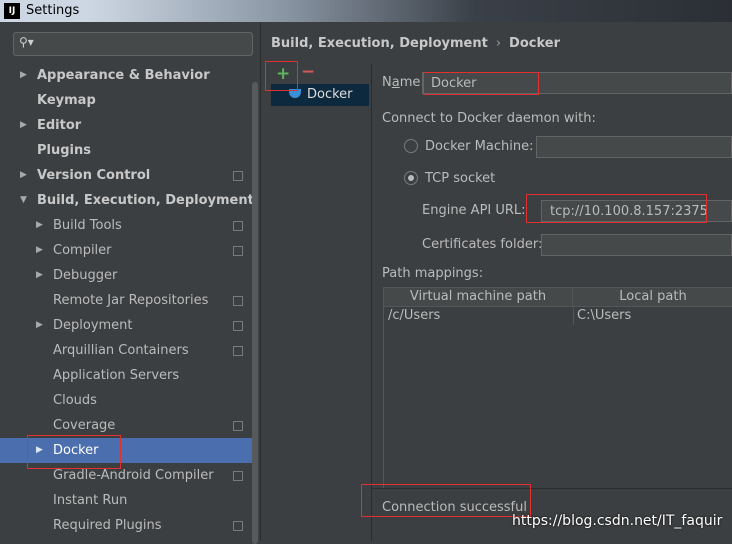 Image resolution: width=732 pixels, height=544 pixels. What do you see at coordinates (320, 95) in the screenshot?
I see `list-item-docker: Docker` at bounding box center [320, 95].